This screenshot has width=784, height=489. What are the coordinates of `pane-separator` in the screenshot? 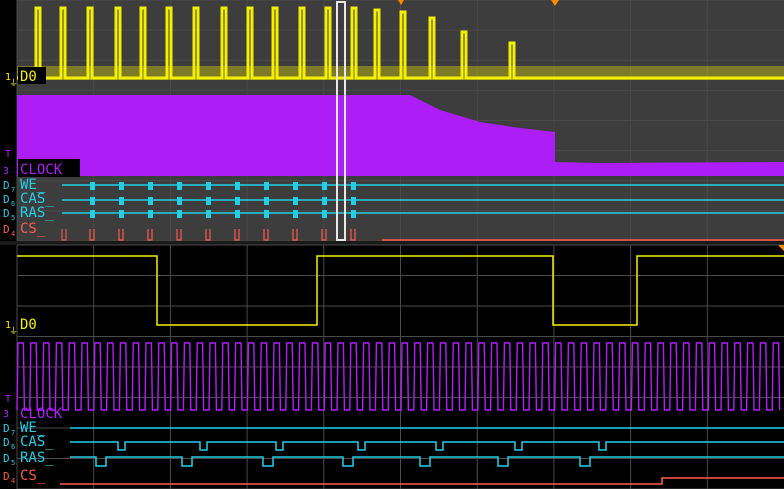 It's located at (392, 243).